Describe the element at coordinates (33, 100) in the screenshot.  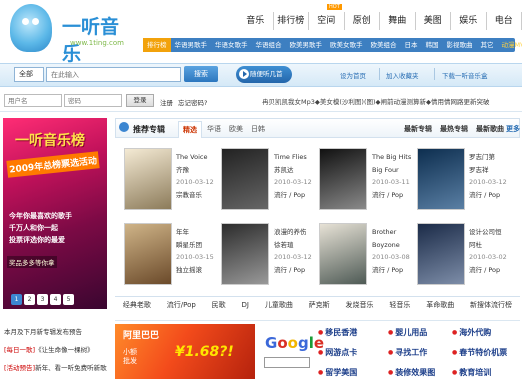
I see `username-field` at that location.